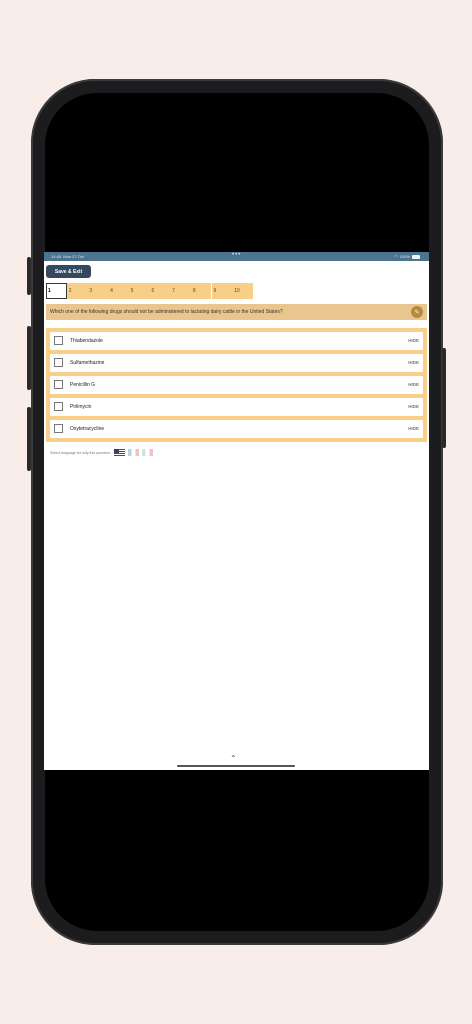 The width and height of the screenshot is (472, 1024). What do you see at coordinates (133, 452) in the screenshot?
I see `french-flag-icon` at bounding box center [133, 452].